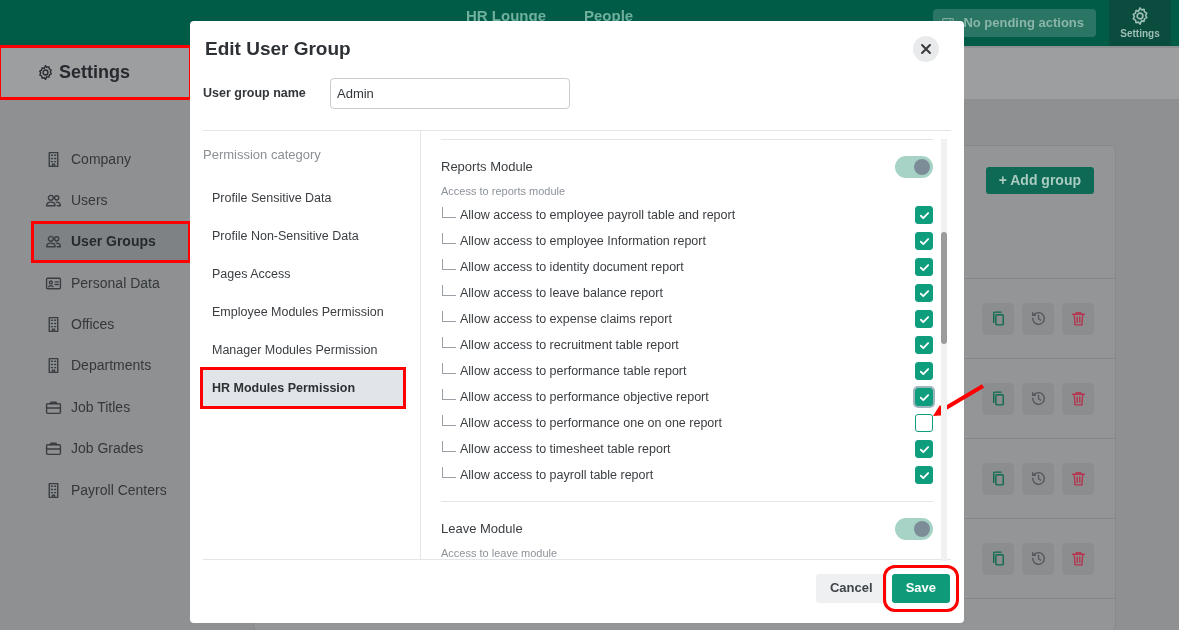  I want to click on category-item: Pages Access, so click(303, 274).